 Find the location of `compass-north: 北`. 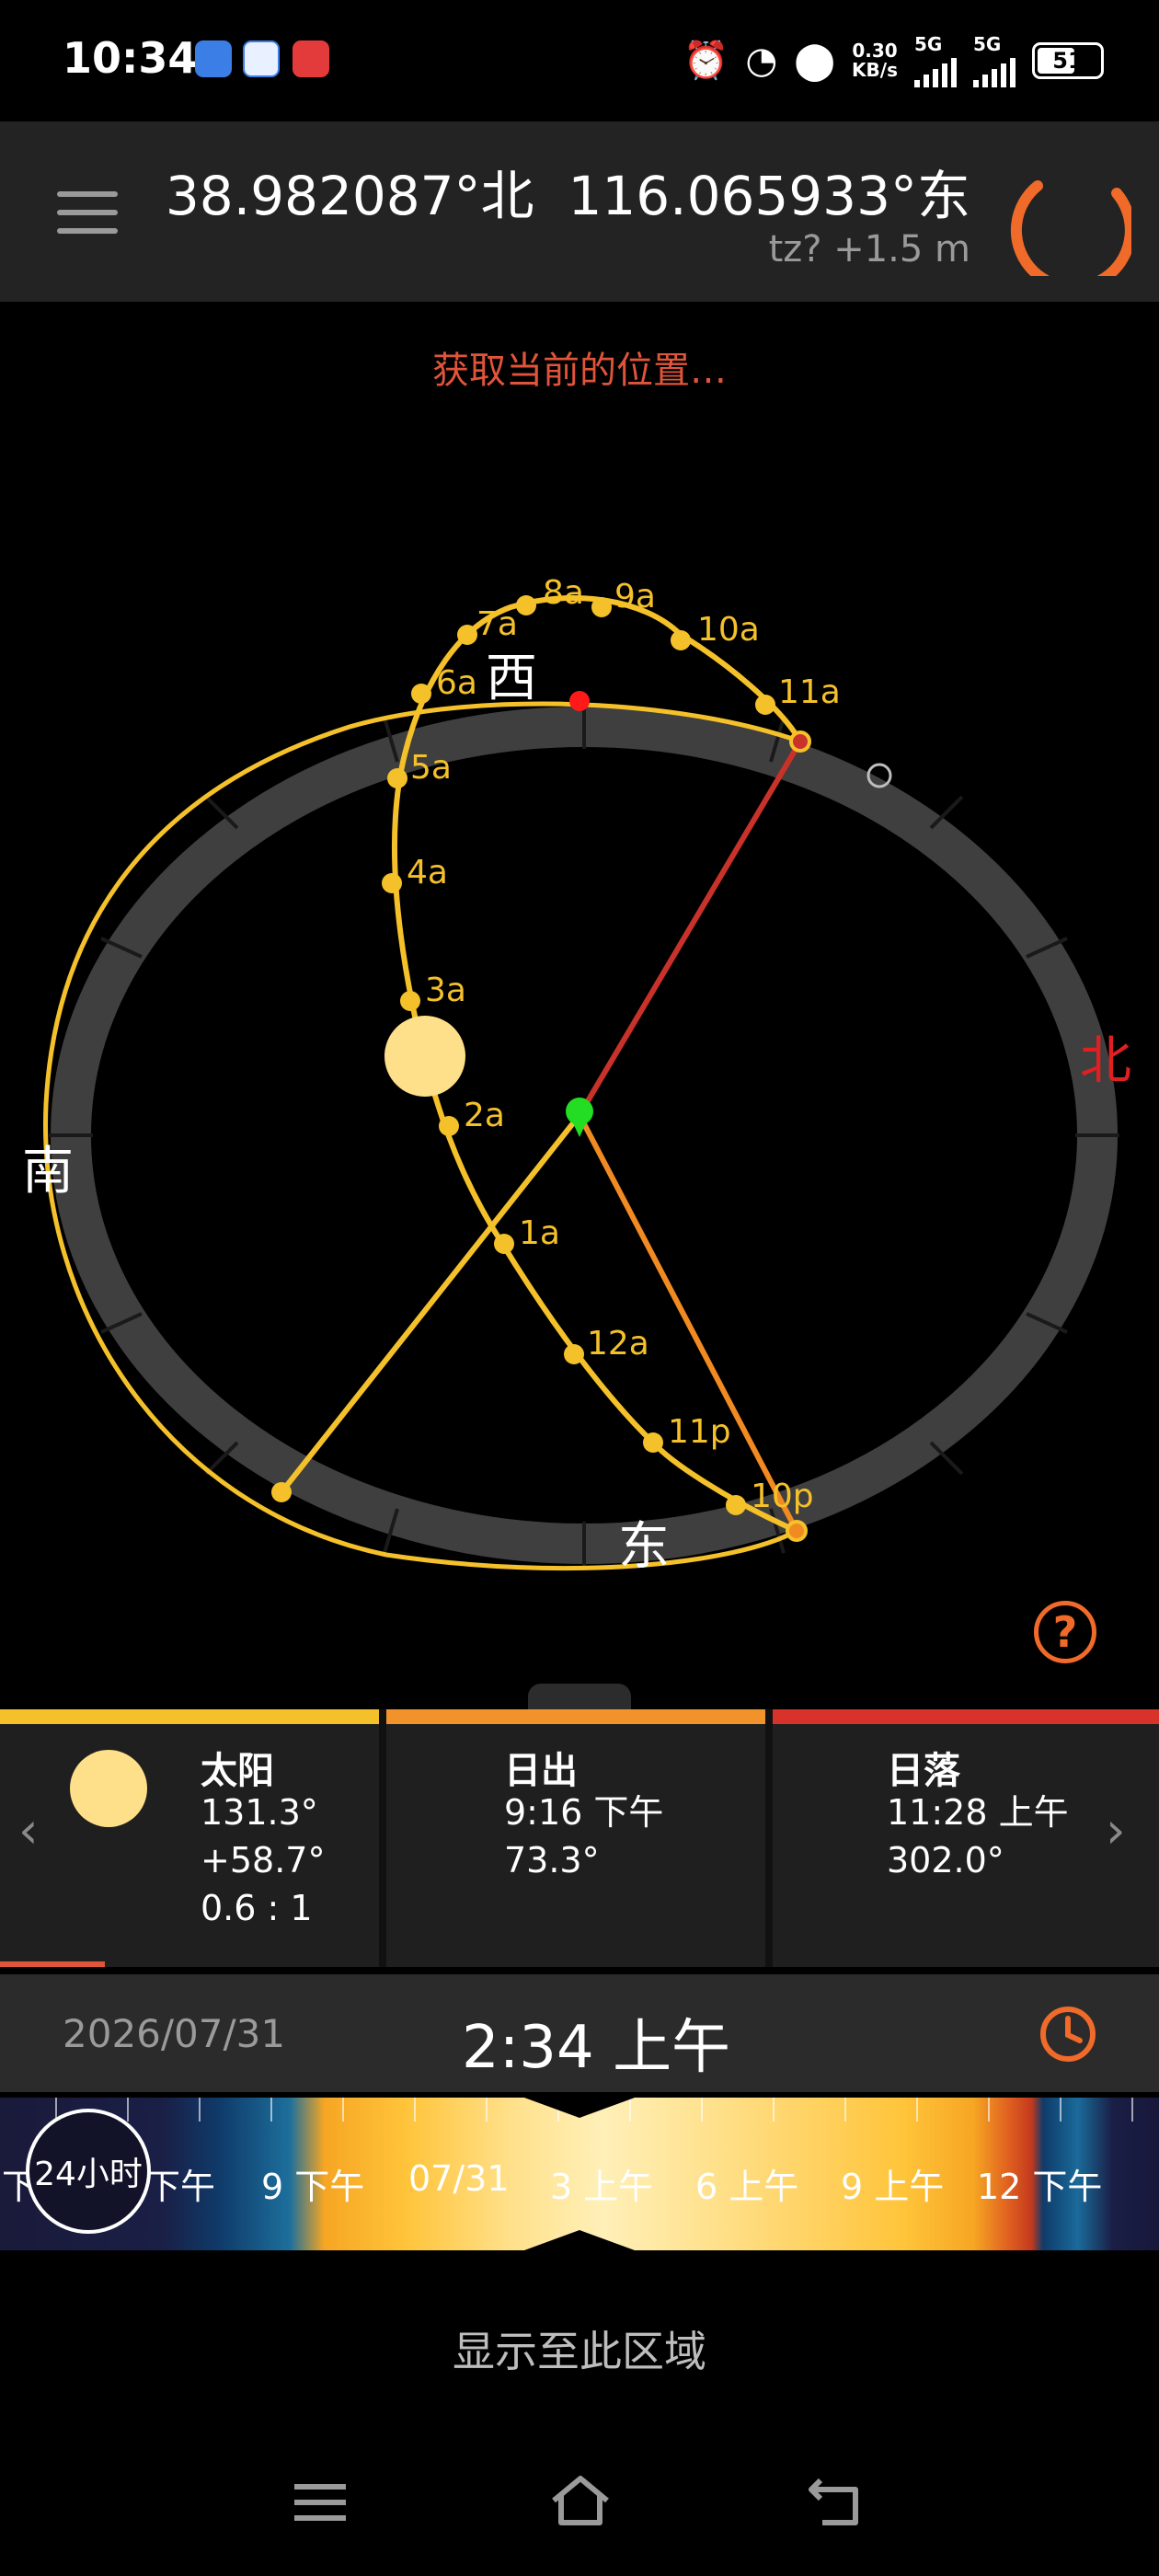

compass-north: 北 is located at coordinates (1105, 1061).